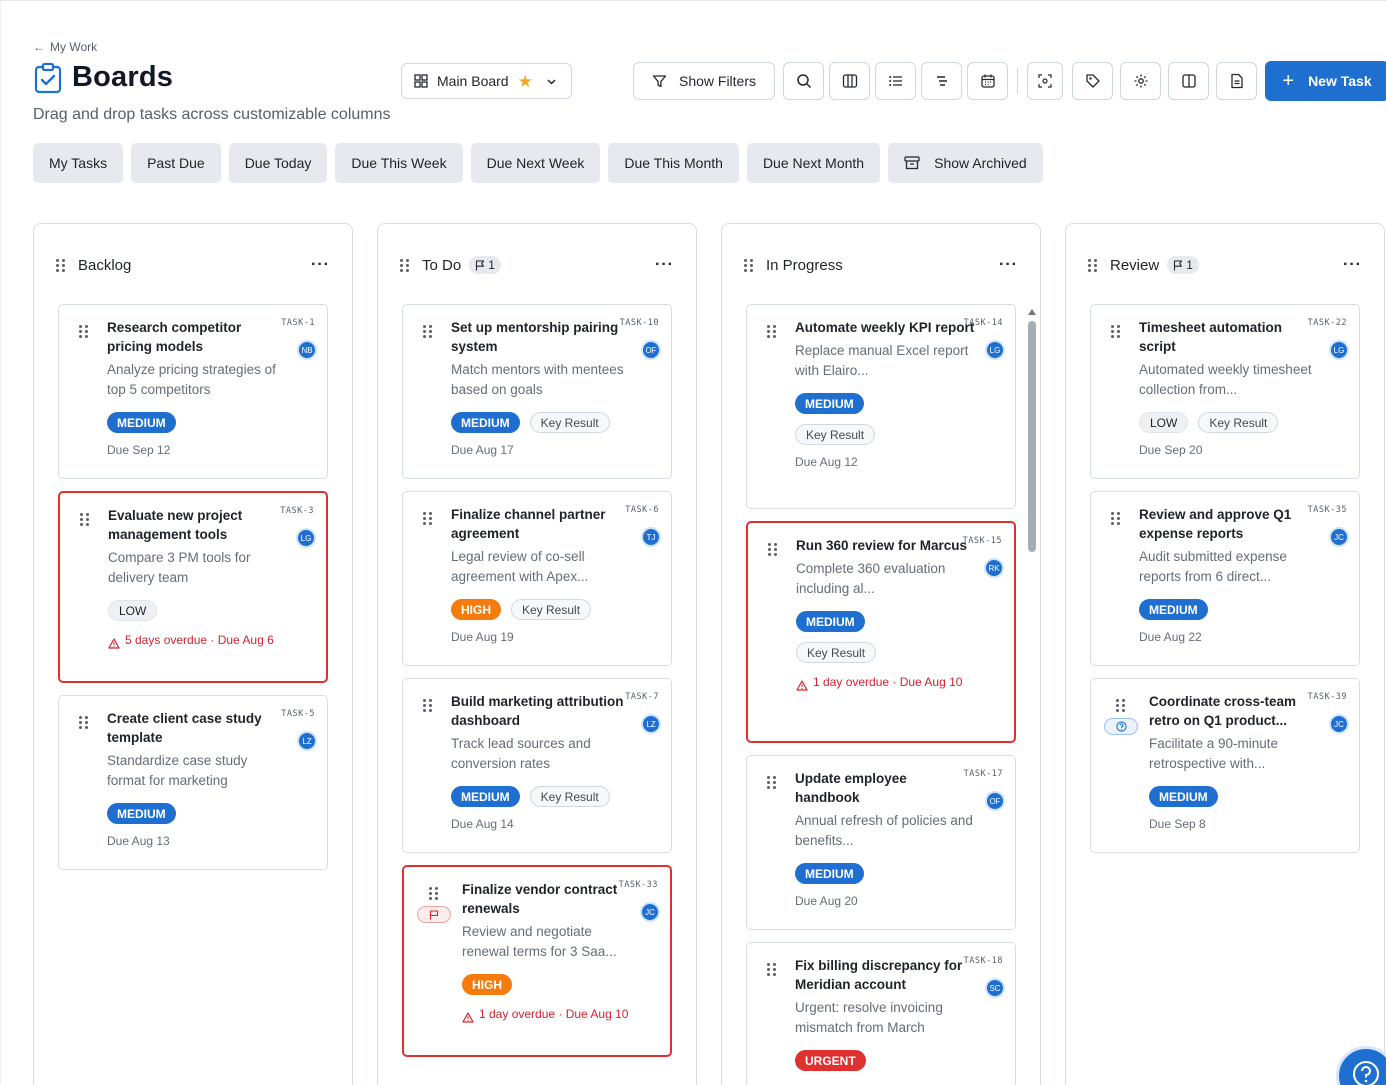  What do you see at coordinates (994, 568) in the screenshot?
I see `avatar: RK` at bounding box center [994, 568].